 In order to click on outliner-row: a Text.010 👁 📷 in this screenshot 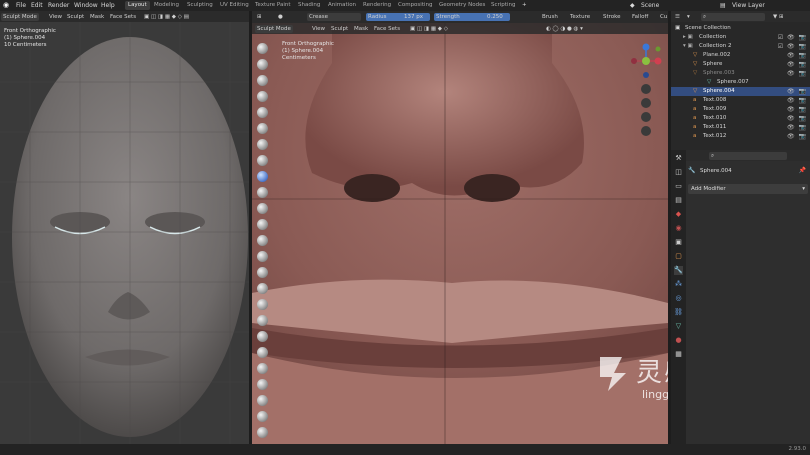, I will do `click(740, 118)`.